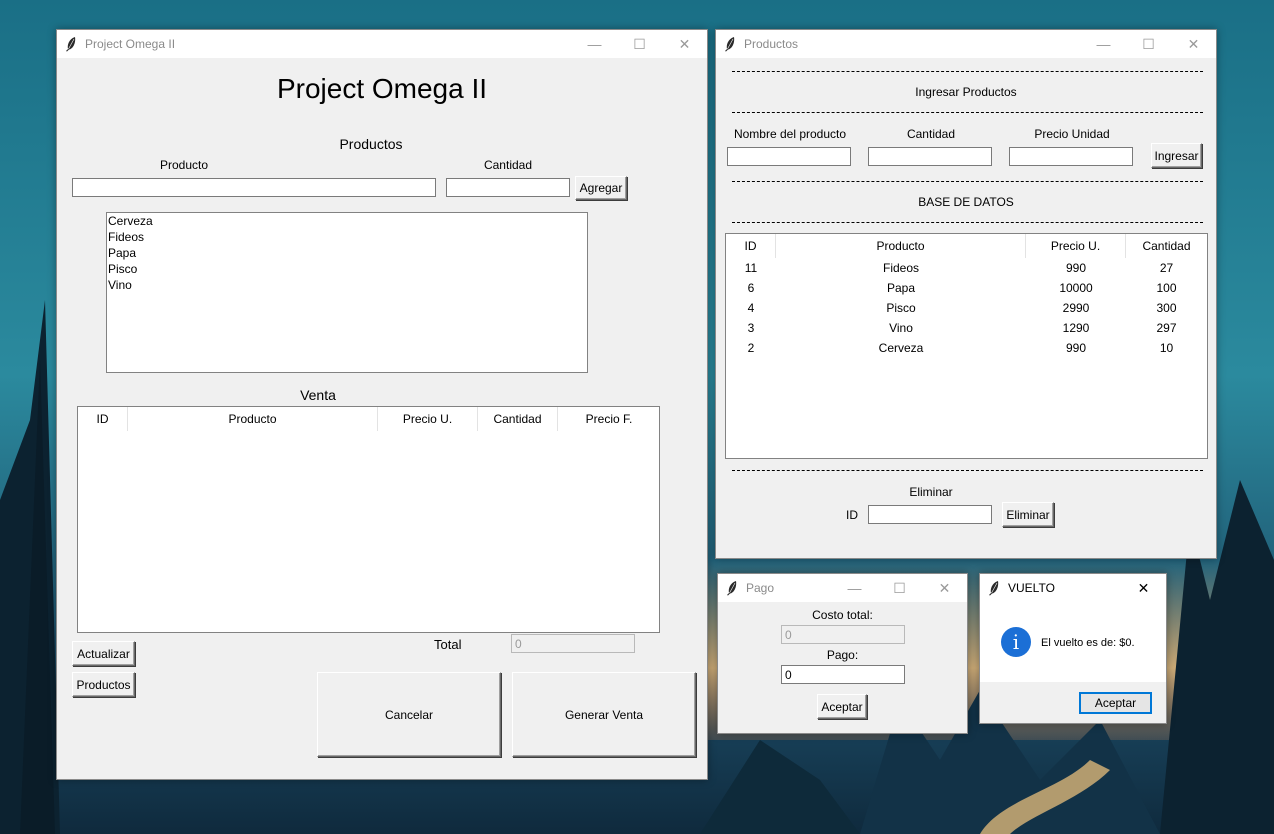  What do you see at coordinates (1076, 328) in the screenshot?
I see `cell-precio: 1290` at bounding box center [1076, 328].